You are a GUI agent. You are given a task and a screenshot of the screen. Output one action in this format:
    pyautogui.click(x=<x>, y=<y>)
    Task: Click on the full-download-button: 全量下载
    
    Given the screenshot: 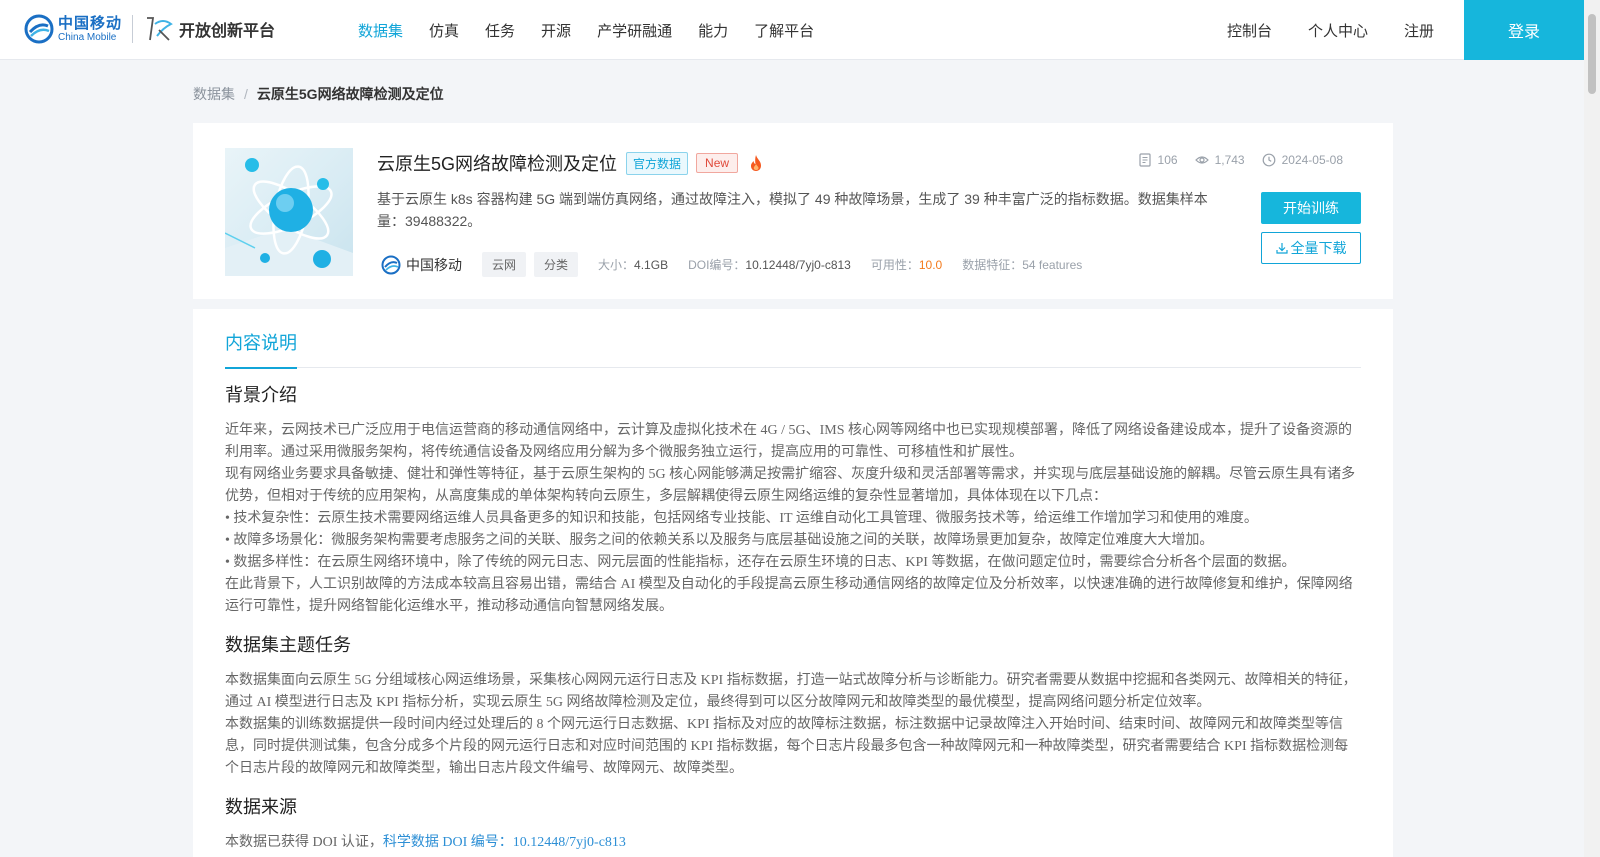 What is the action you would take?
    pyautogui.click(x=1311, y=248)
    